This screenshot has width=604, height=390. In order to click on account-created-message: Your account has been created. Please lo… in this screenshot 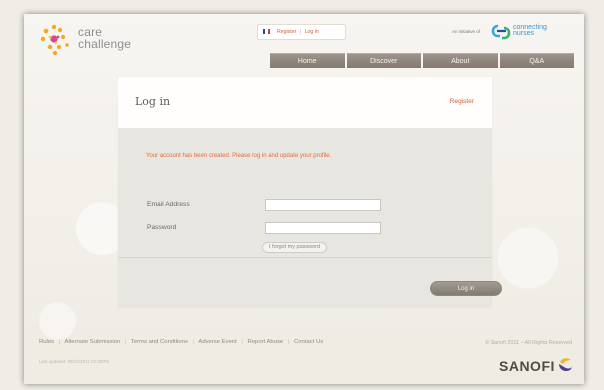, I will do `click(239, 156)`.